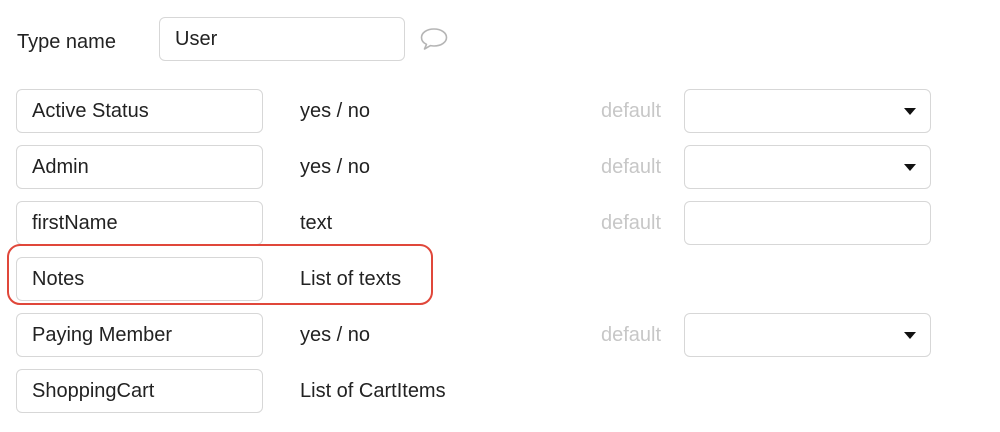 The width and height of the screenshot is (1000, 432). What do you see at coordinates (500, 335) in the screenshot?
I see `field-row-paying-member: Paying Member yes / no default` at bounding box center [500, 335].